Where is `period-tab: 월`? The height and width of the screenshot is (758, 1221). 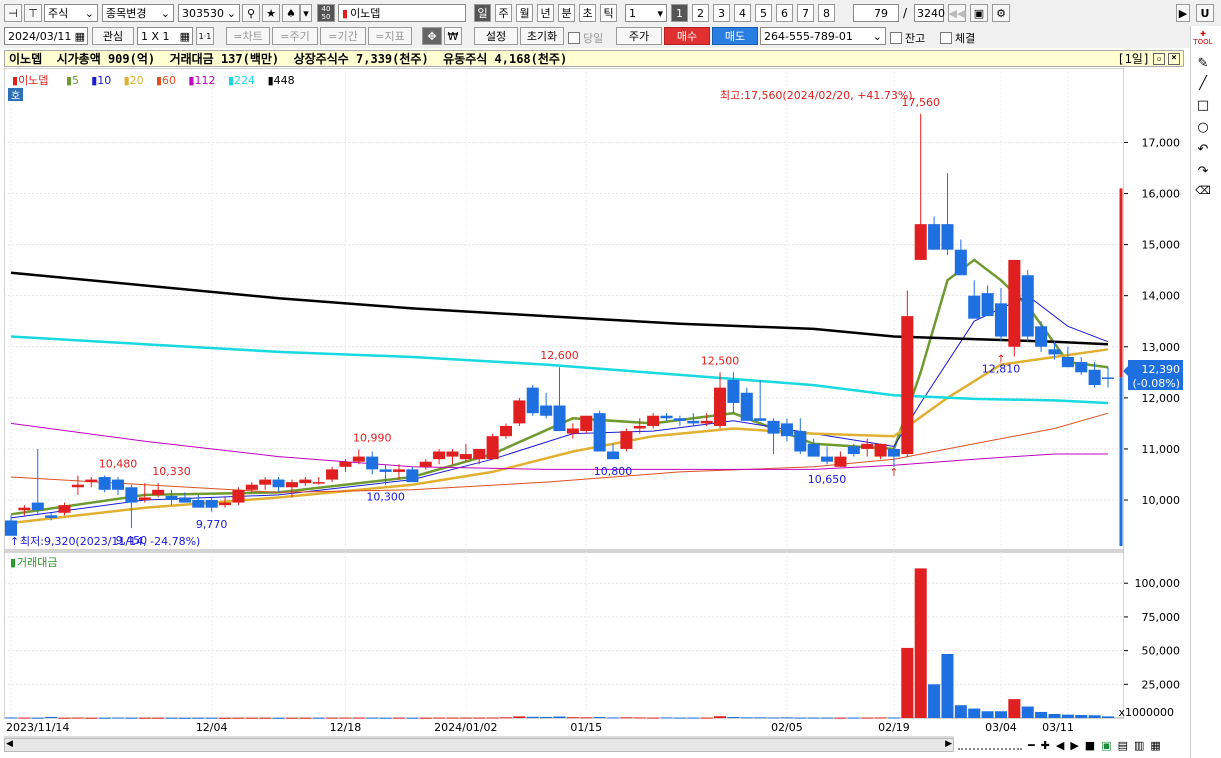
period-tab: 월 is located at coordinates (524, 13).